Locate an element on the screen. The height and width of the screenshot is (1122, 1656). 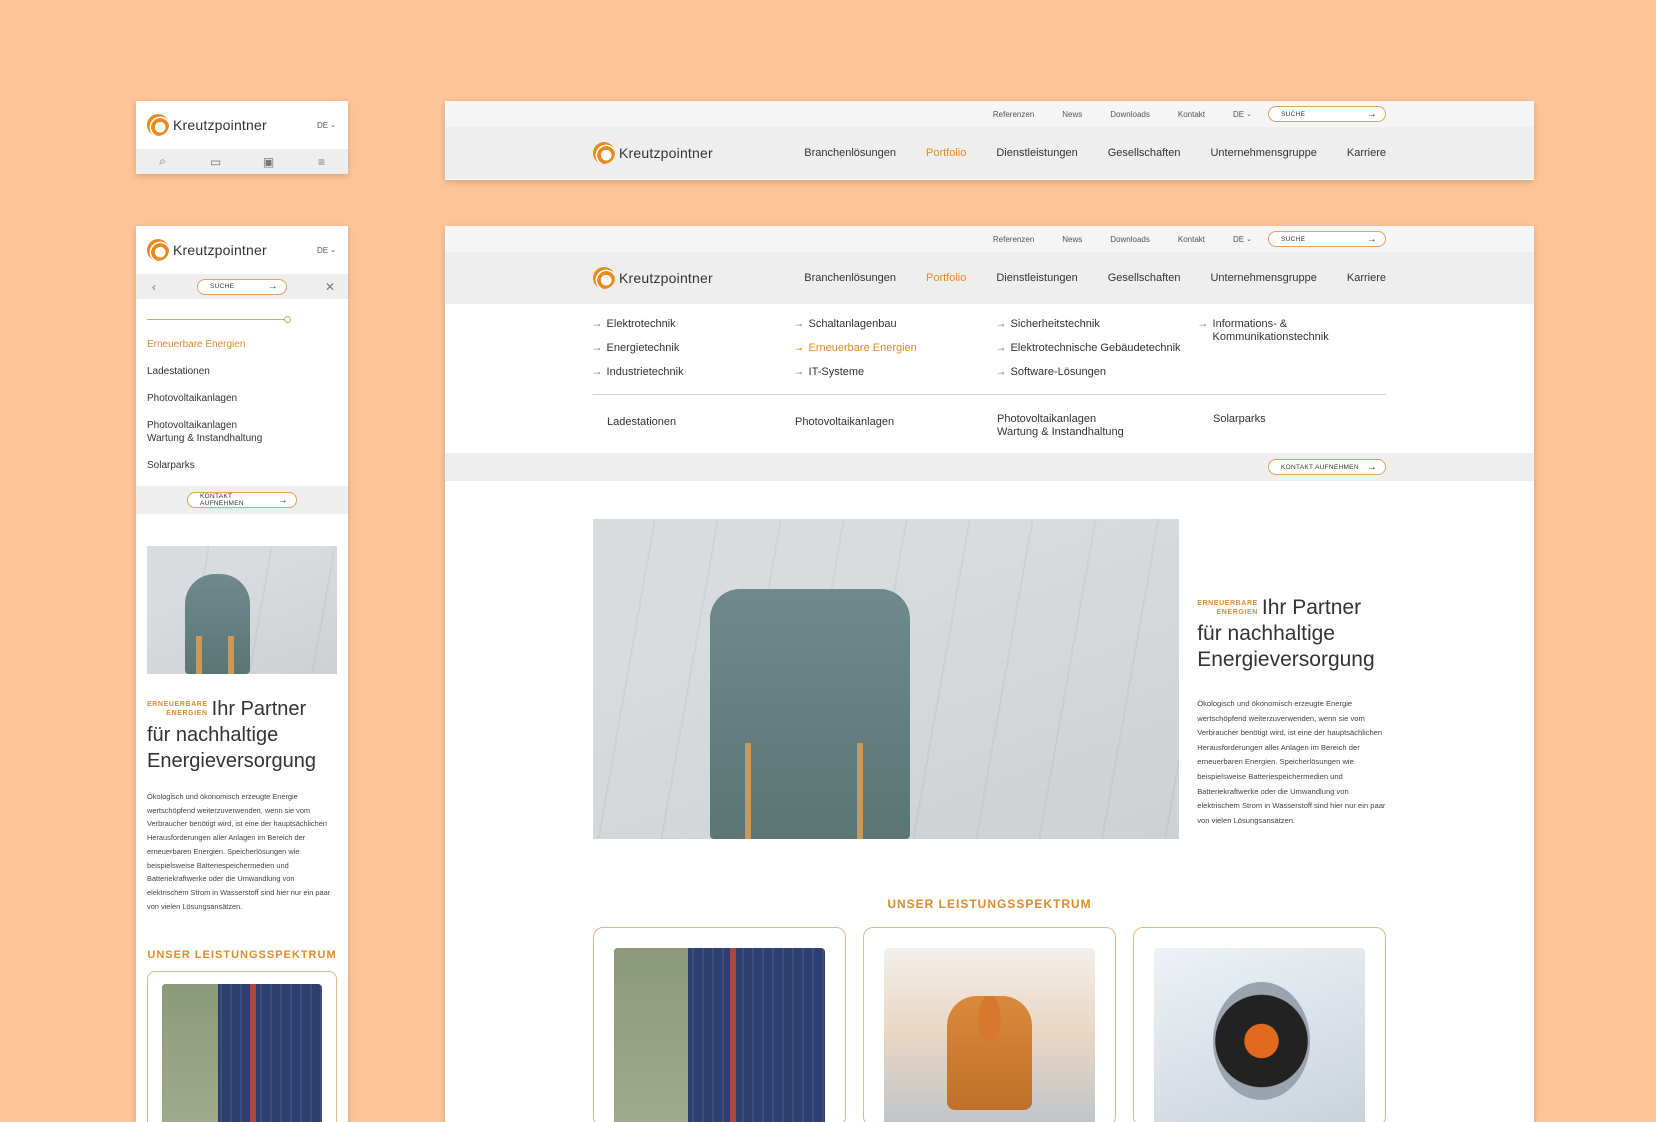
mega-item: ⊸ Schaltanlagenbau is located at coordinates (896, 325).